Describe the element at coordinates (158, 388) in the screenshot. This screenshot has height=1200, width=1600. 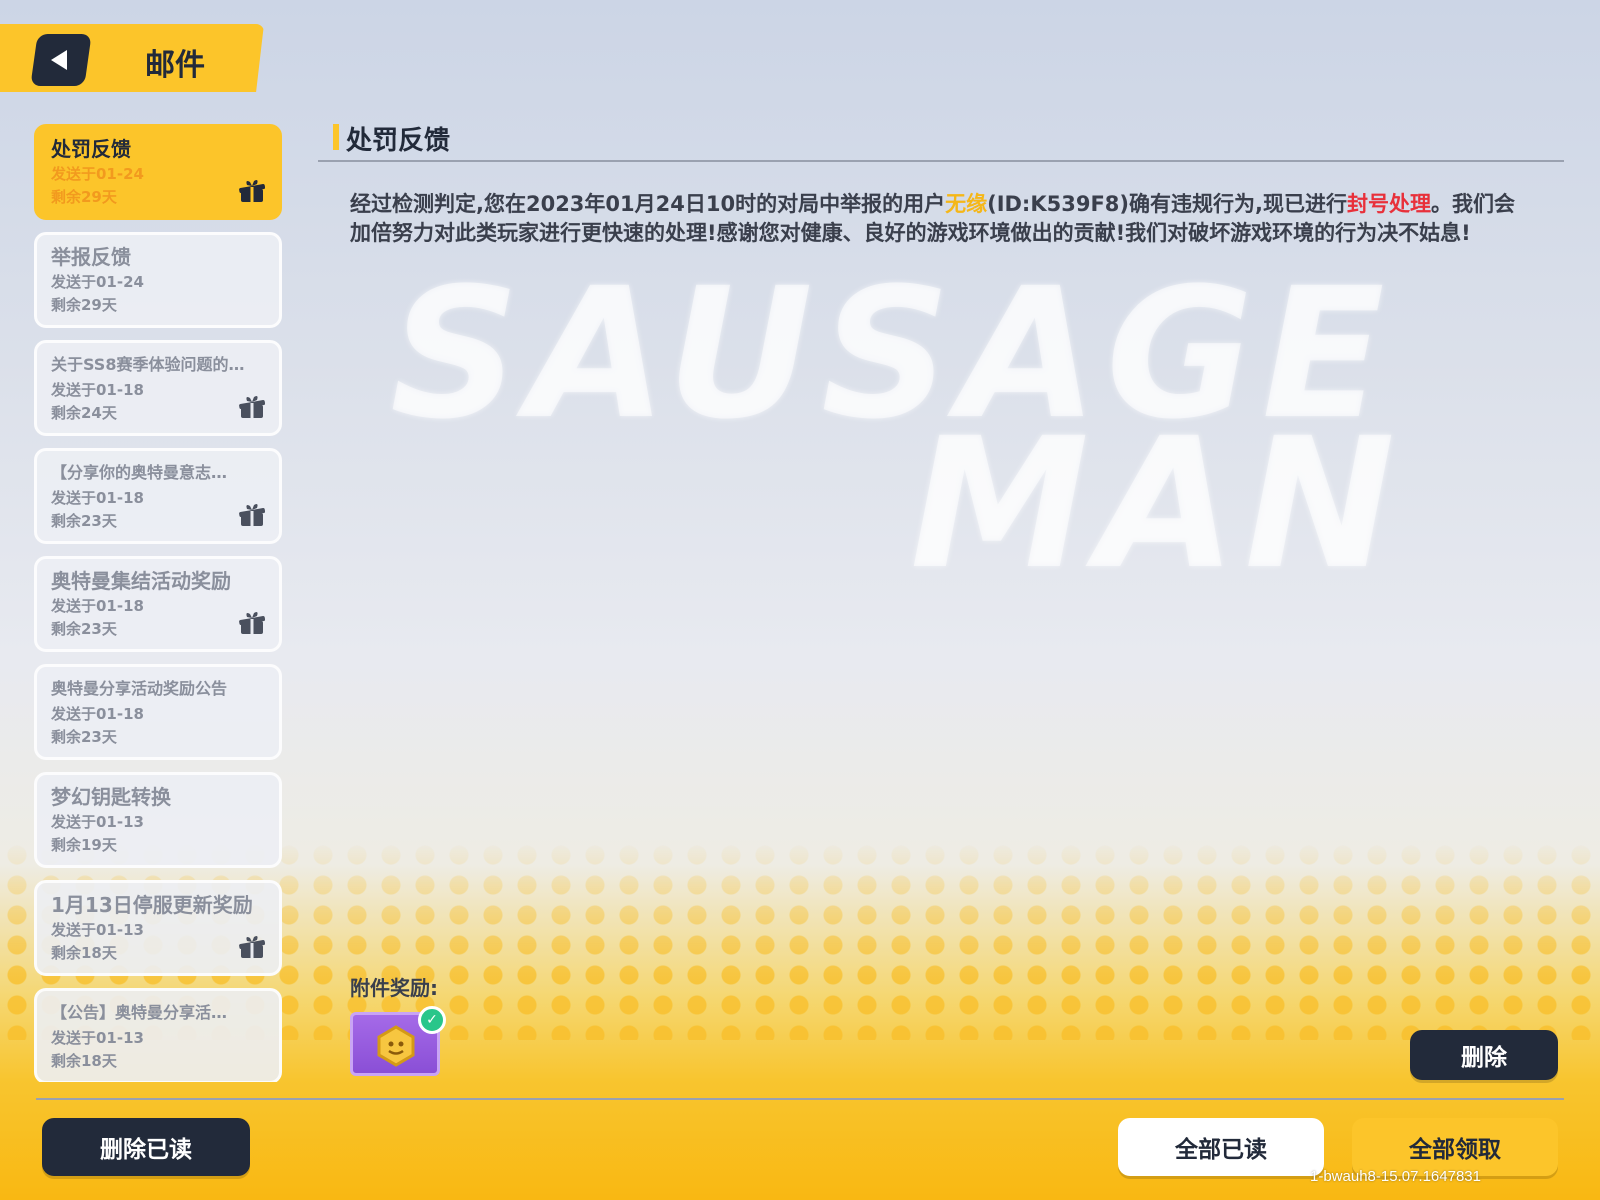
I see `mail-item: 关于SS8赛季体验问题的… 发送于01-18 剩余24天` at that location.